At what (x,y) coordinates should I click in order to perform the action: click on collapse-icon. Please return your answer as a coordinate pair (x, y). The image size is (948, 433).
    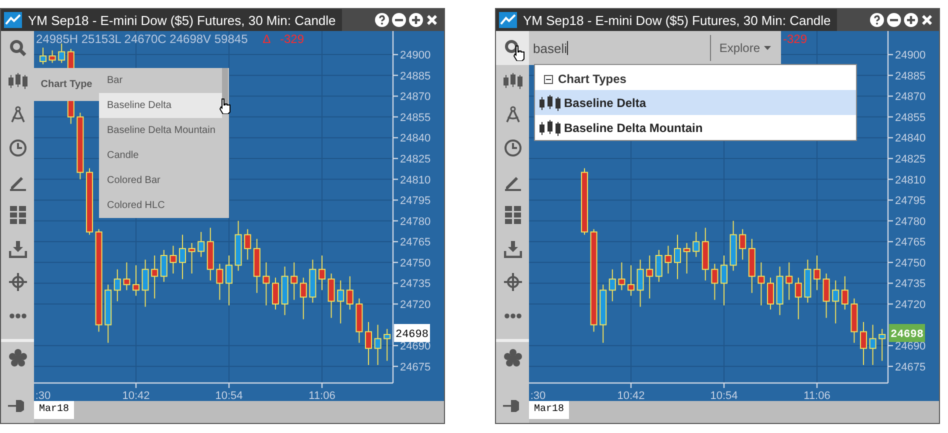
    Looking at the image, I should click on (548, 79).